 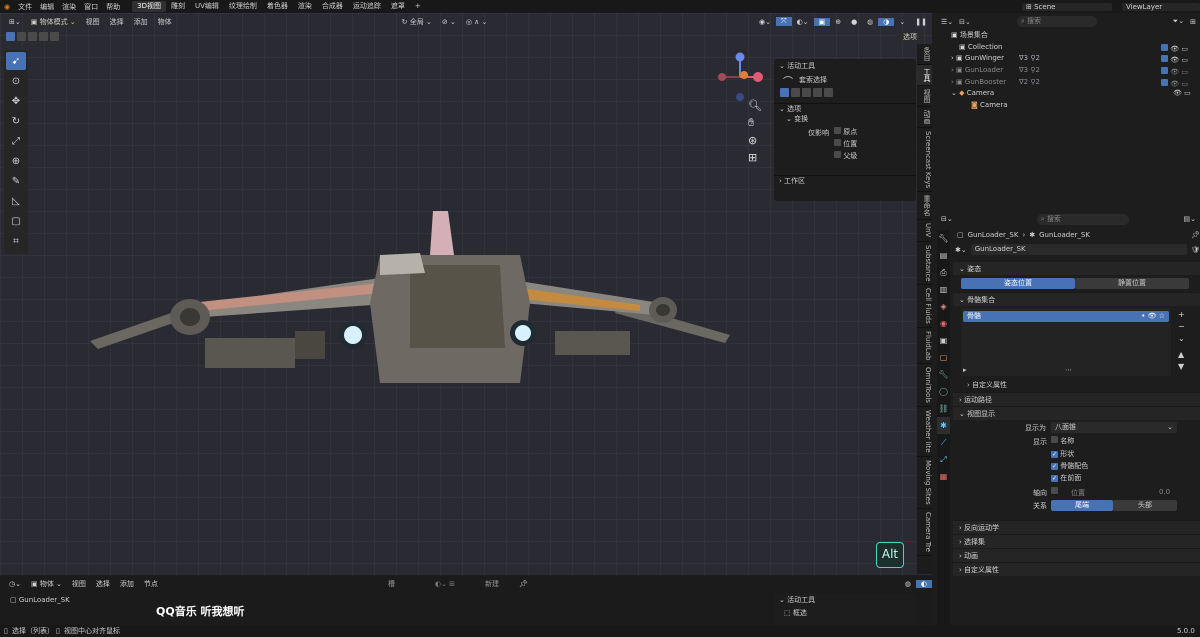 What do you see at coordinates (943, 391) in the screenshot?
I see `physics-tab-icon: ◯` at bounding box center [943, 391].